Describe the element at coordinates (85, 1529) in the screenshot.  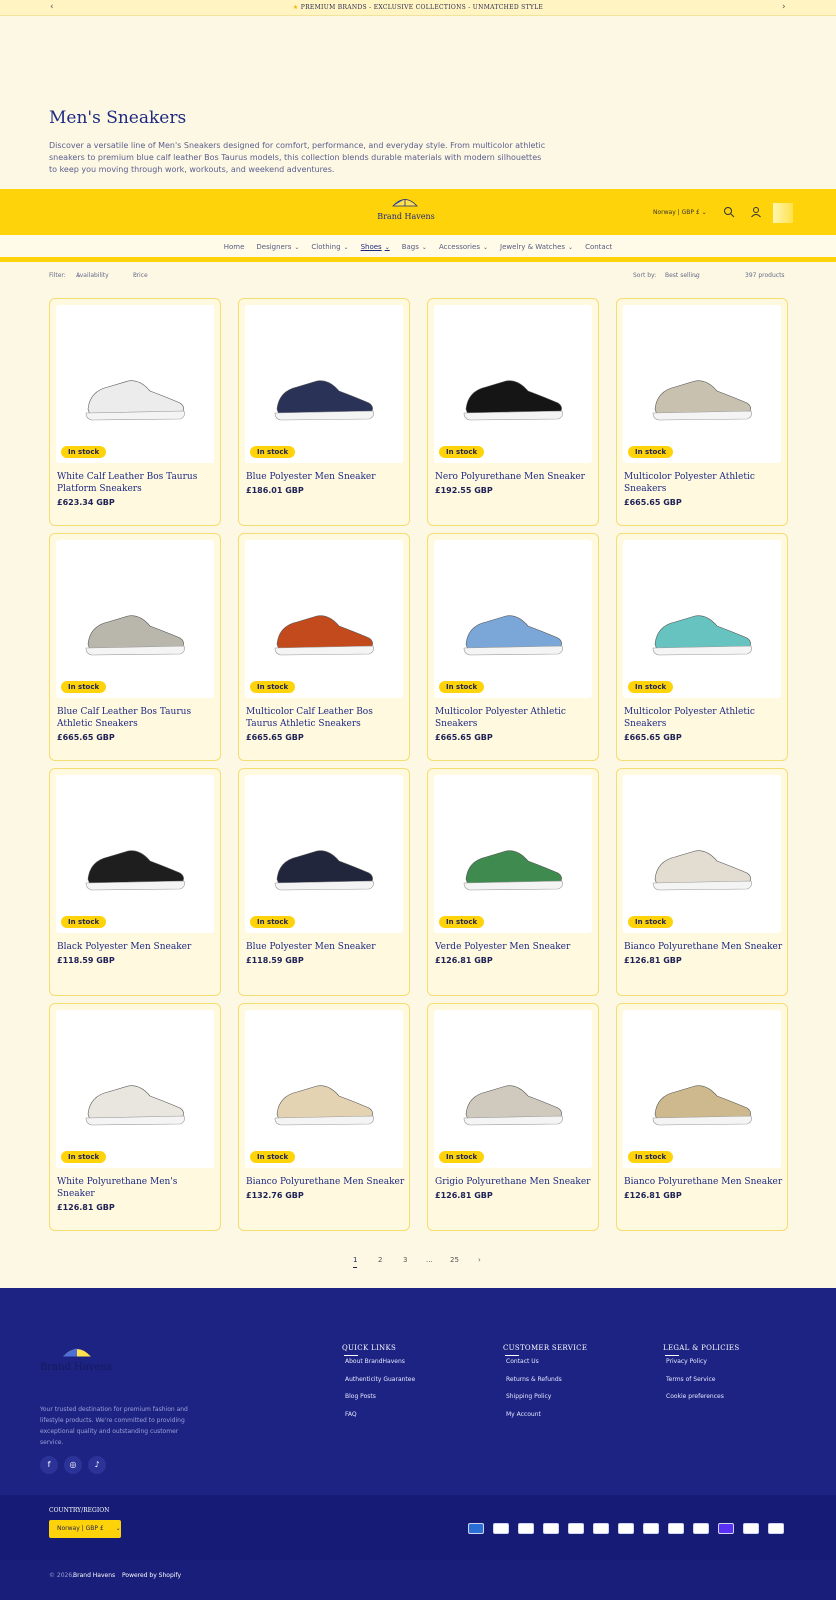
I see `country-region-select: Norway | GBP £ ⌄` at that location.